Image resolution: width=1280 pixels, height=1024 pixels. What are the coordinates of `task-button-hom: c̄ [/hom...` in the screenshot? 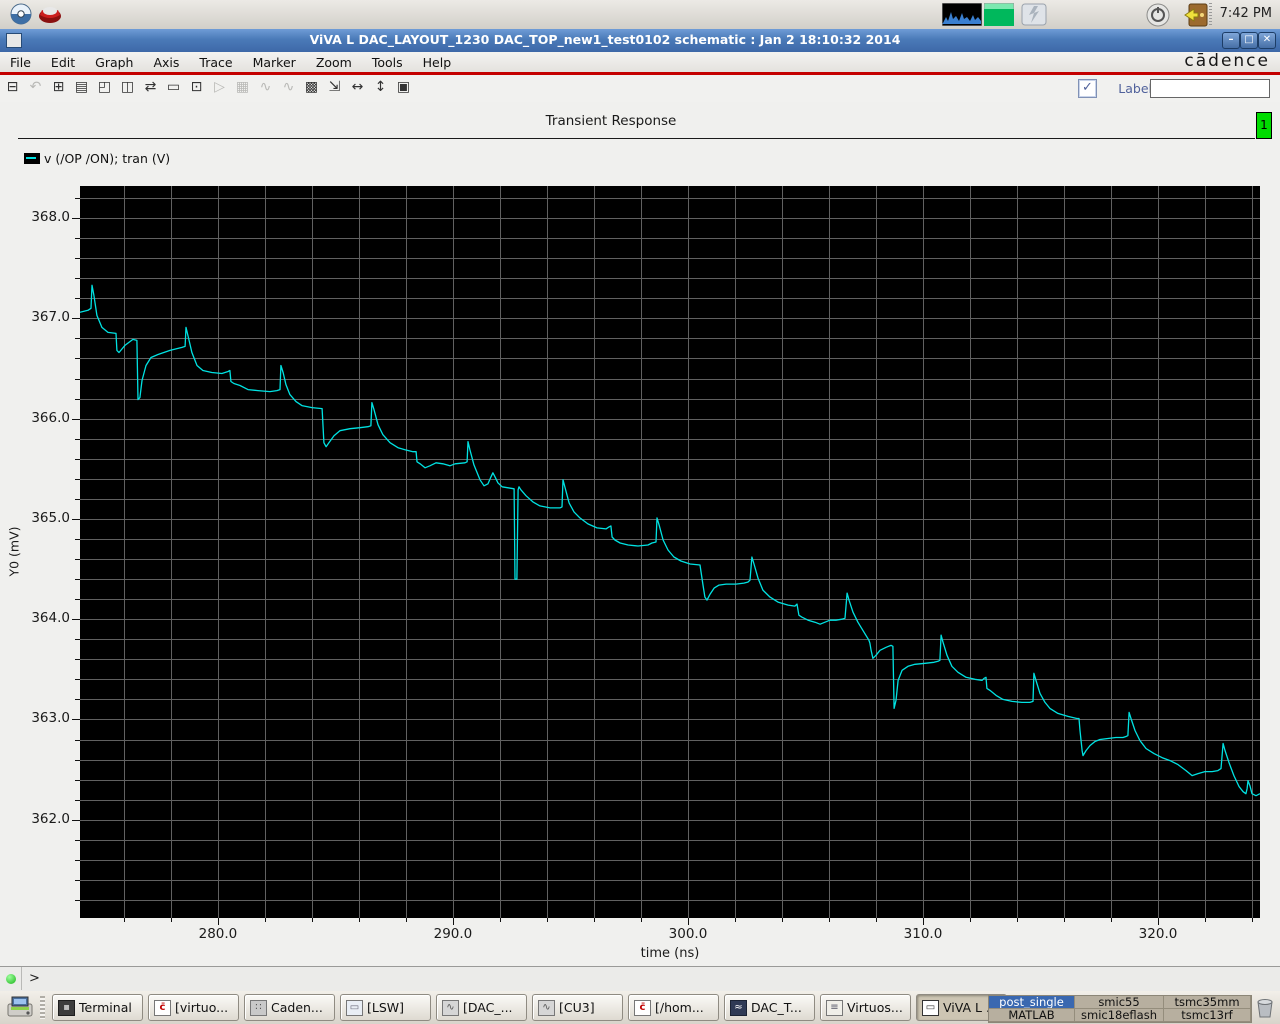 It's located at (673, 1007).